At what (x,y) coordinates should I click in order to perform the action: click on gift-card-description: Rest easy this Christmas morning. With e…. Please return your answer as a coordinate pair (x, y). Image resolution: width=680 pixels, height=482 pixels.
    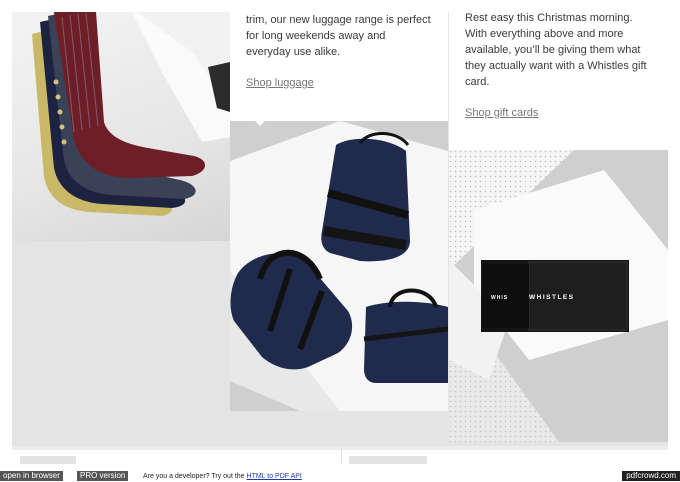
    Looking at the image, I should click on (556, 50).